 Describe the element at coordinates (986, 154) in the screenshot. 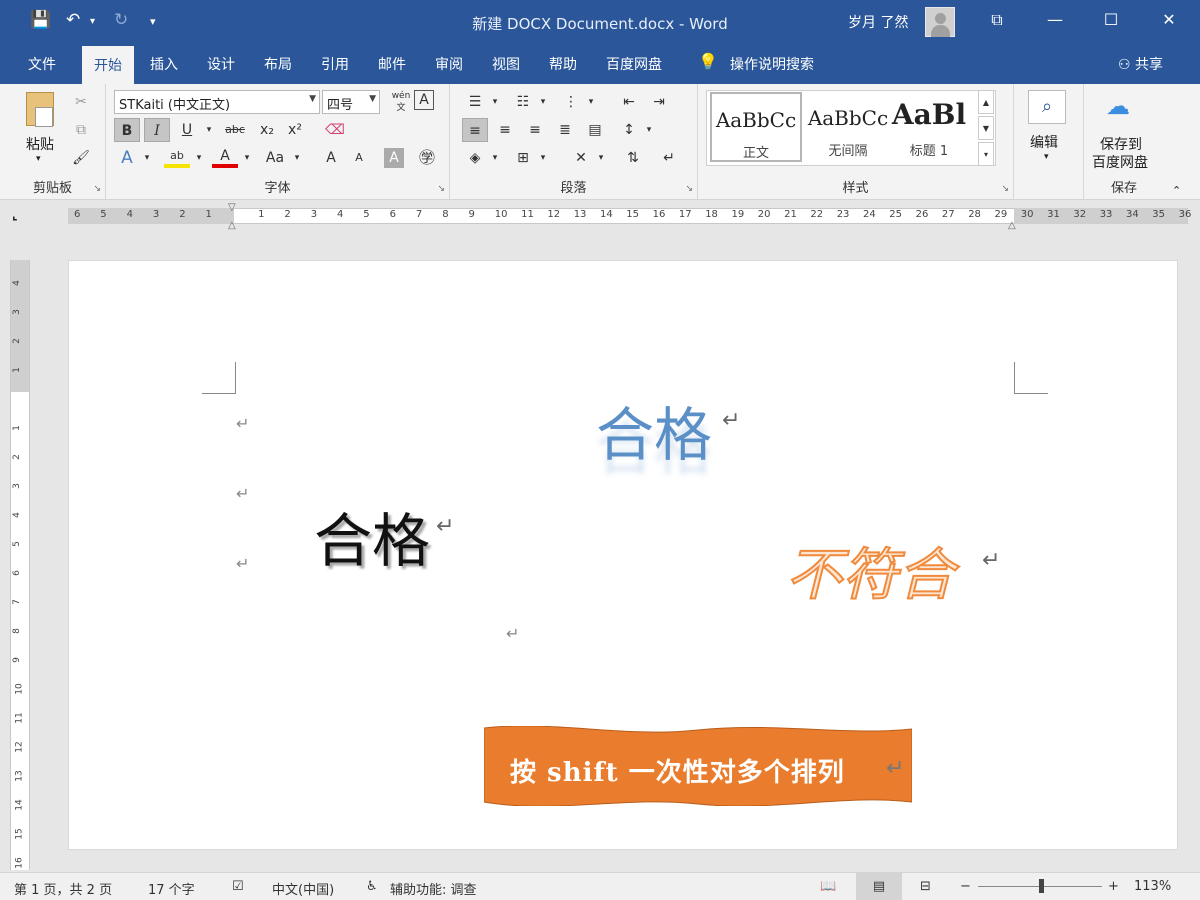

I see `styles-more-icon: ▾` at that location.